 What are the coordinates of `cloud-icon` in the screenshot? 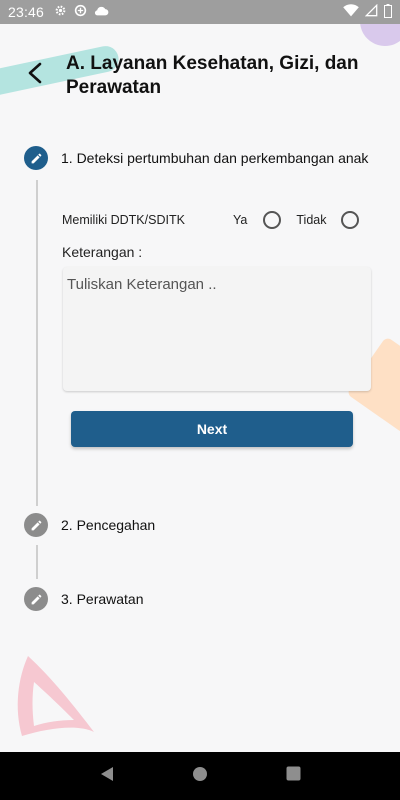 It's located at (101, 12).